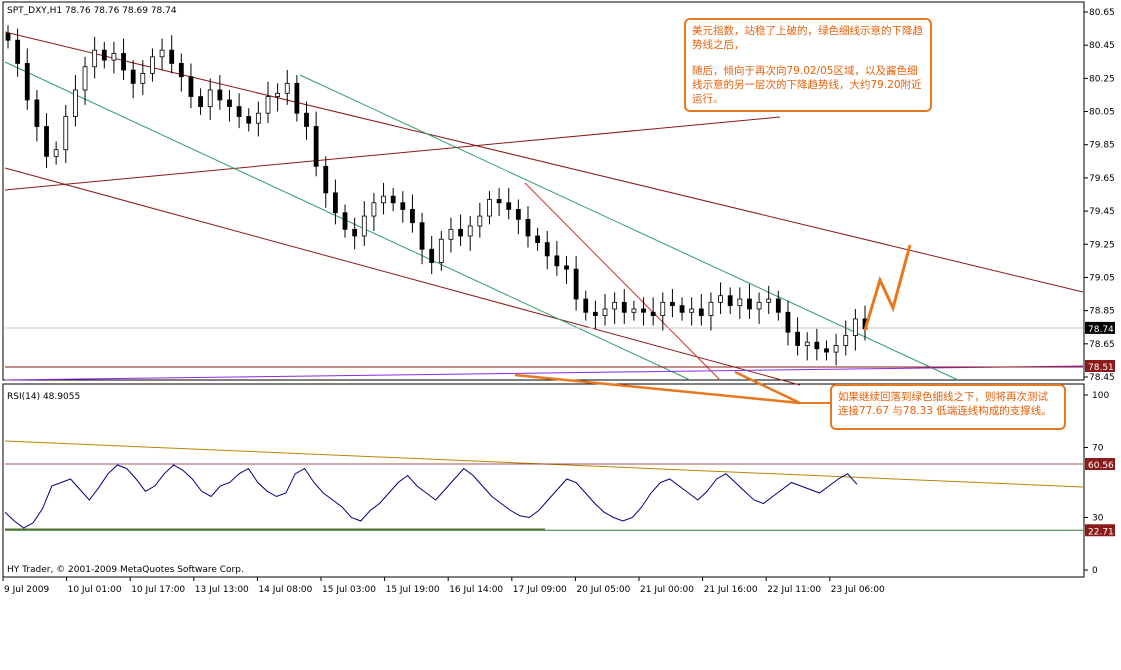  I want to click on price-tick-label: 78.45, so click(1102, 378).